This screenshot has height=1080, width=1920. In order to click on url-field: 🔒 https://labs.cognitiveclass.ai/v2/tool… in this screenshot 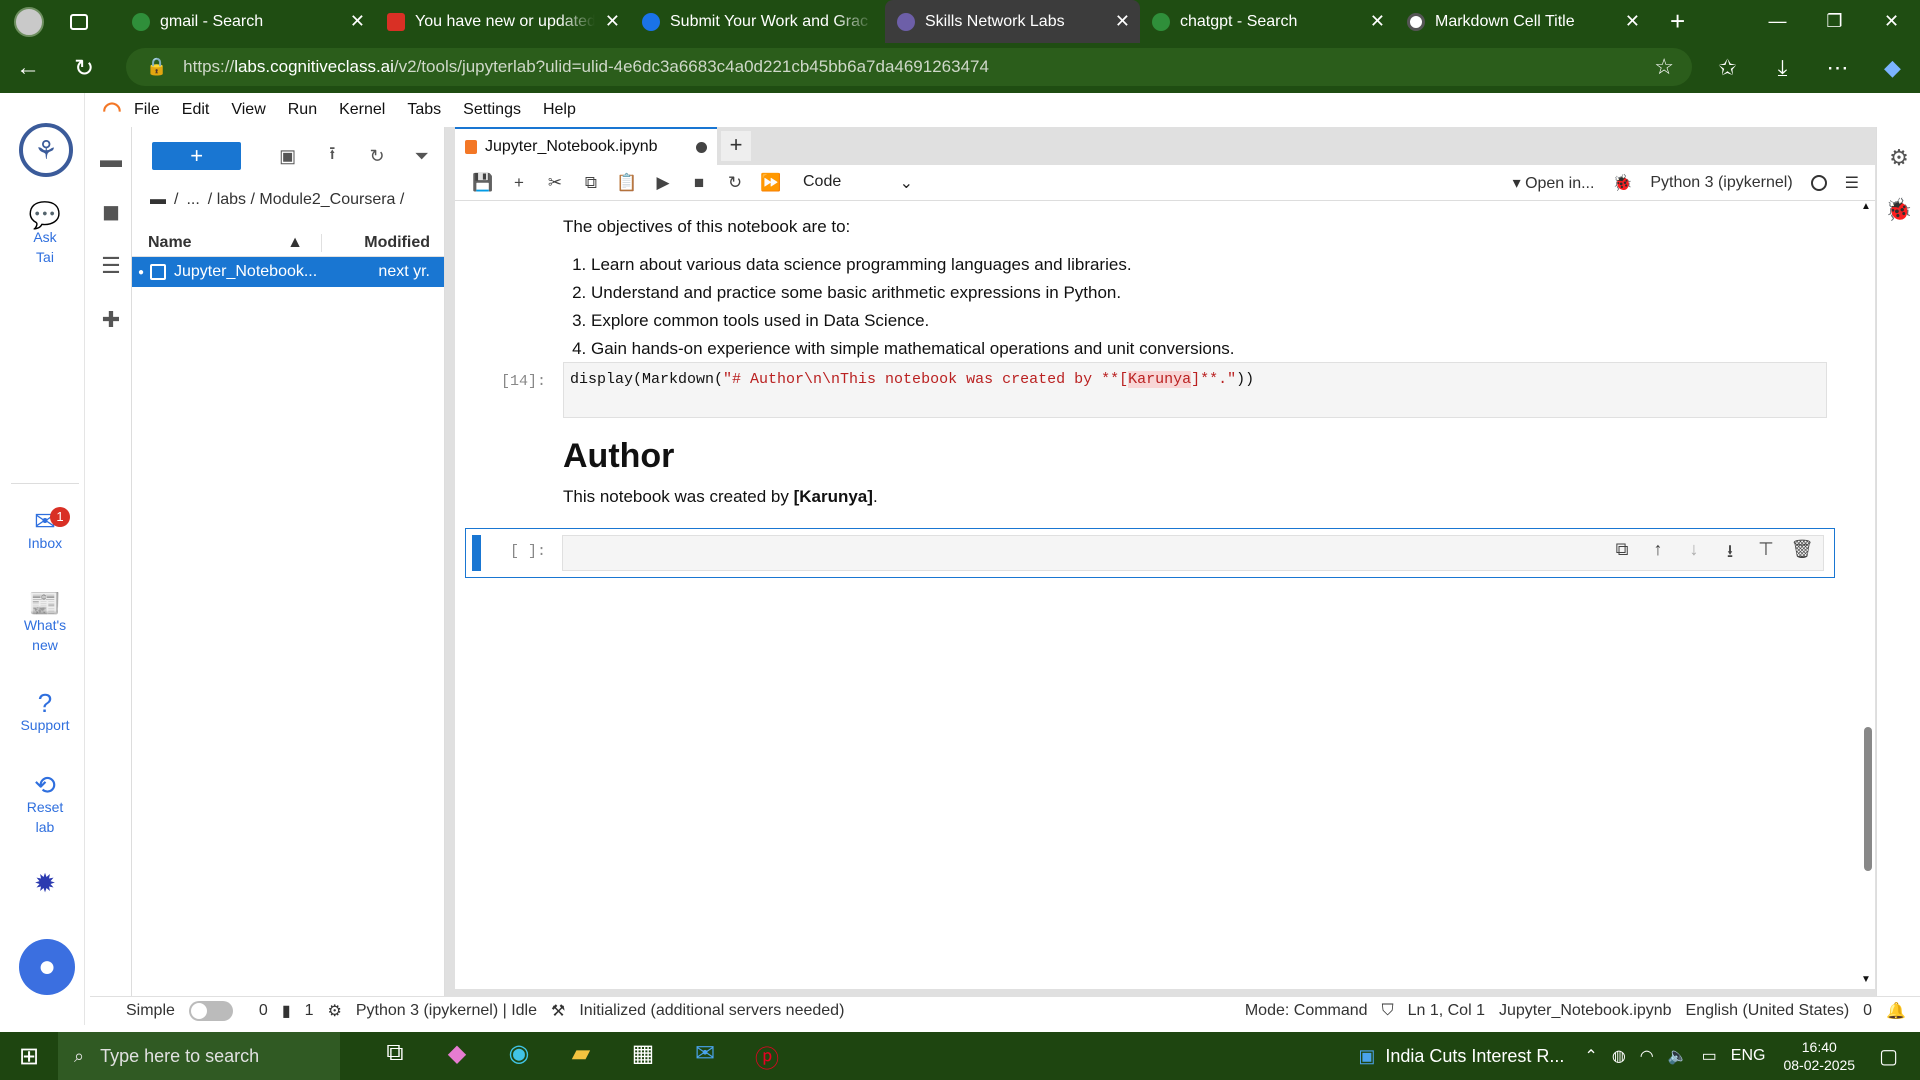, I will do `click(909, 67)`.